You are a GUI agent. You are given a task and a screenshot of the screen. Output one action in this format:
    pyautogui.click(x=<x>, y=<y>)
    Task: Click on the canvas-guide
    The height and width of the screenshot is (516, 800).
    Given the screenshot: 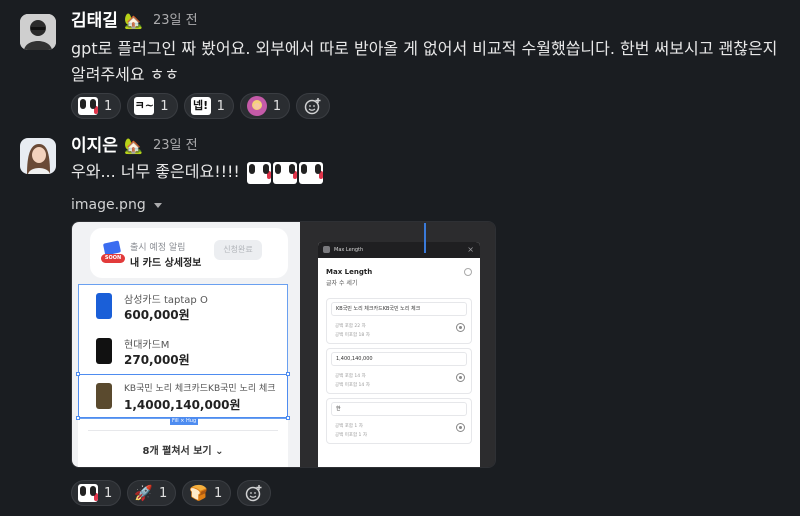 What is the action you would take?
    pyautogui.click(x=425, y=238)
    